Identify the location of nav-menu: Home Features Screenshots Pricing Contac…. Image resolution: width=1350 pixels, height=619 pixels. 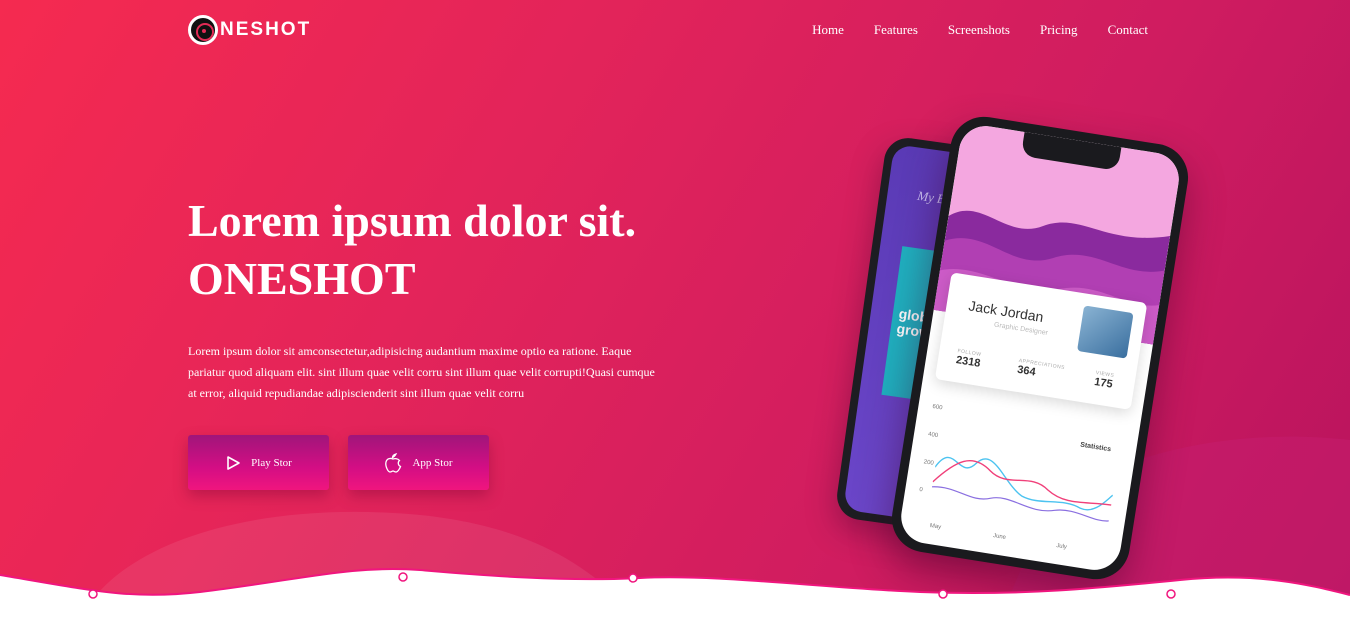
(980, 30).